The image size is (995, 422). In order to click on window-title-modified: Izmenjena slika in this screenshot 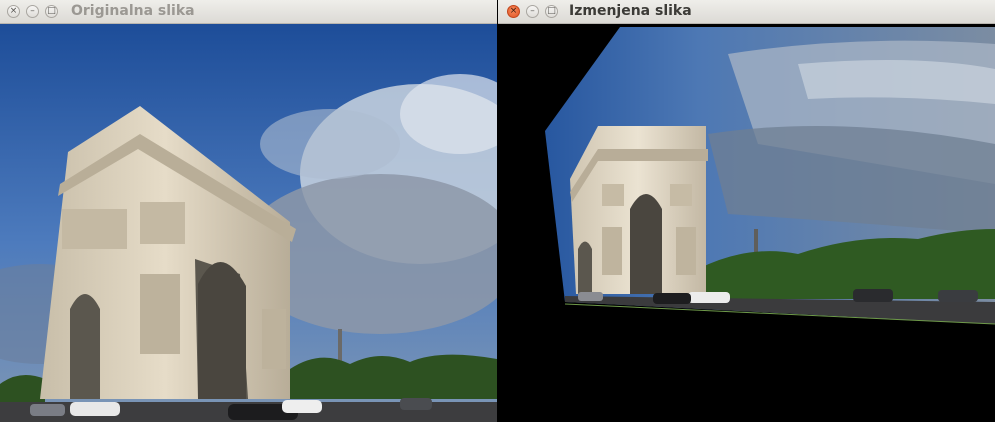, I will do `click(630, 11)`.